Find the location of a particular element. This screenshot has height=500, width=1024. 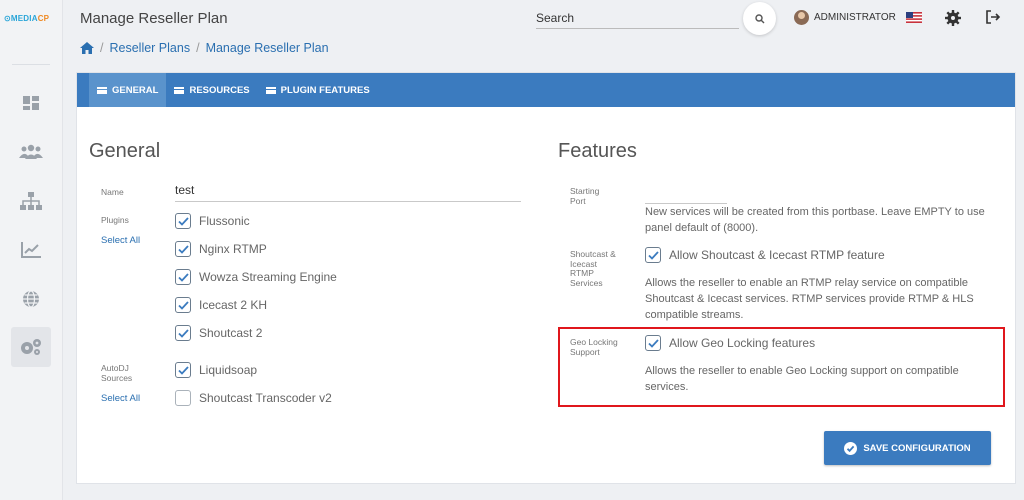

sidebar-item-users is located at coordinates (31, 152).